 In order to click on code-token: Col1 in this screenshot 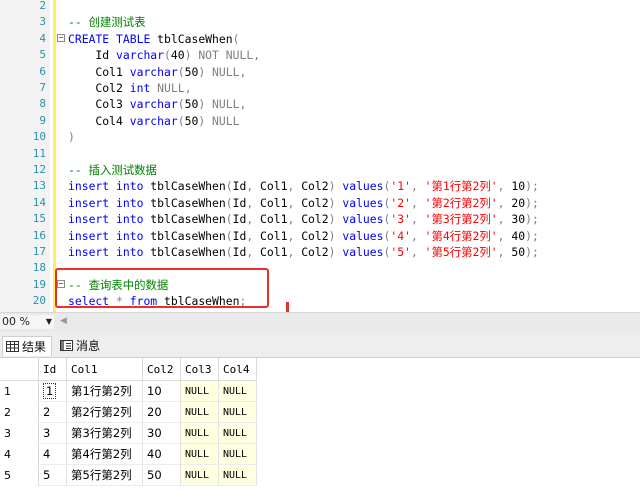, I will do `click(270, 252)`.